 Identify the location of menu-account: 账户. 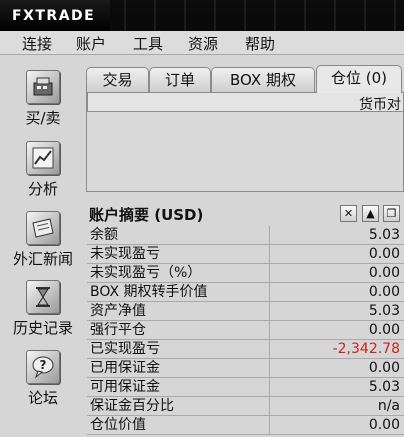
(91, 43).